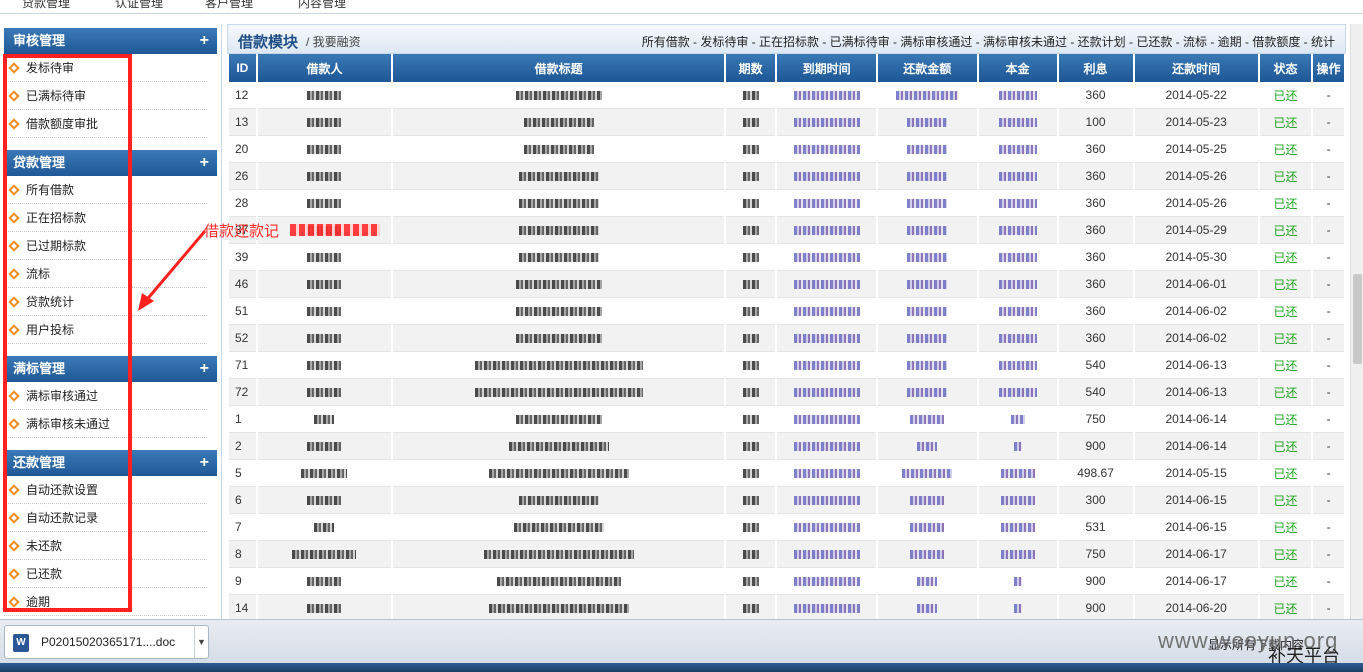 Image resolution: width=1363 pixels, height=672 pixels. Describe the element at coordinates (105, 396) in the screenshot. I see `sidebar-item: 满标审核通过` at that location.